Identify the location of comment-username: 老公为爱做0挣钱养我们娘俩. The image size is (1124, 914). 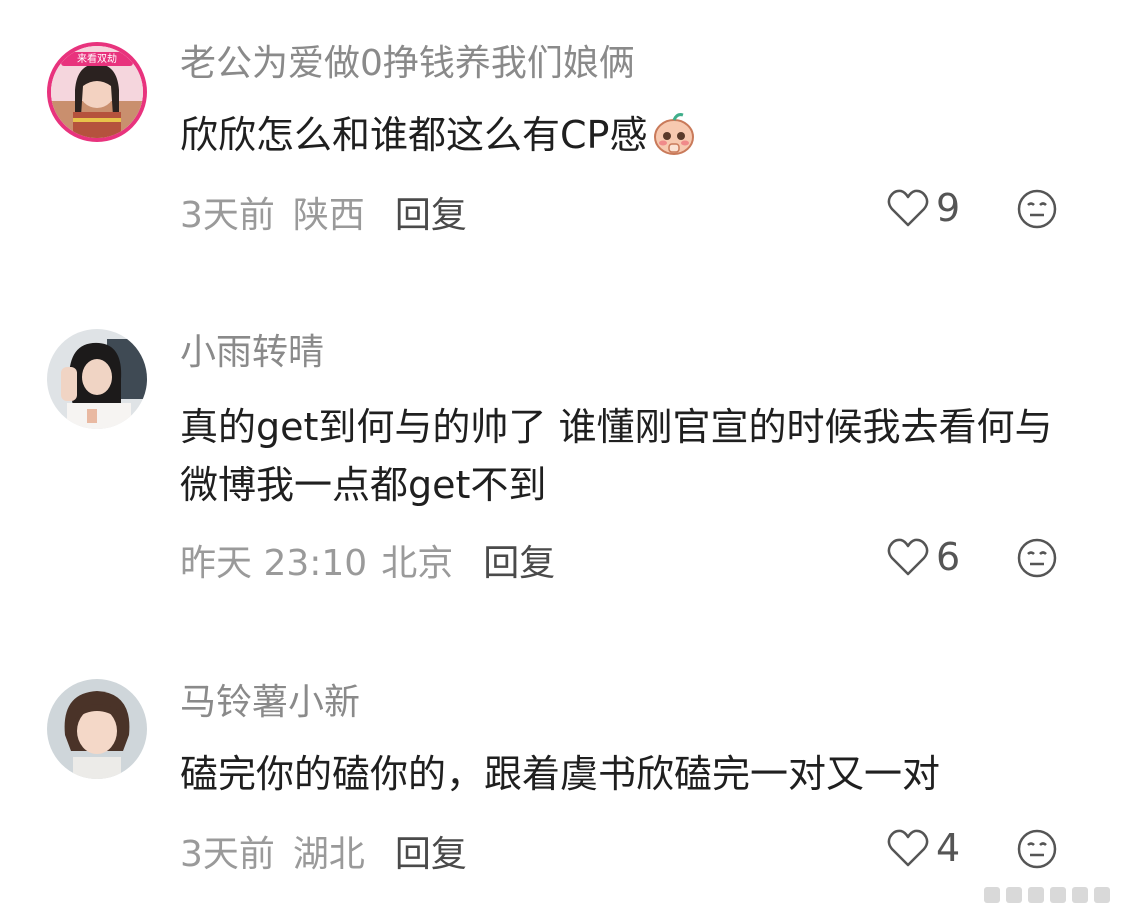
(407, 63).